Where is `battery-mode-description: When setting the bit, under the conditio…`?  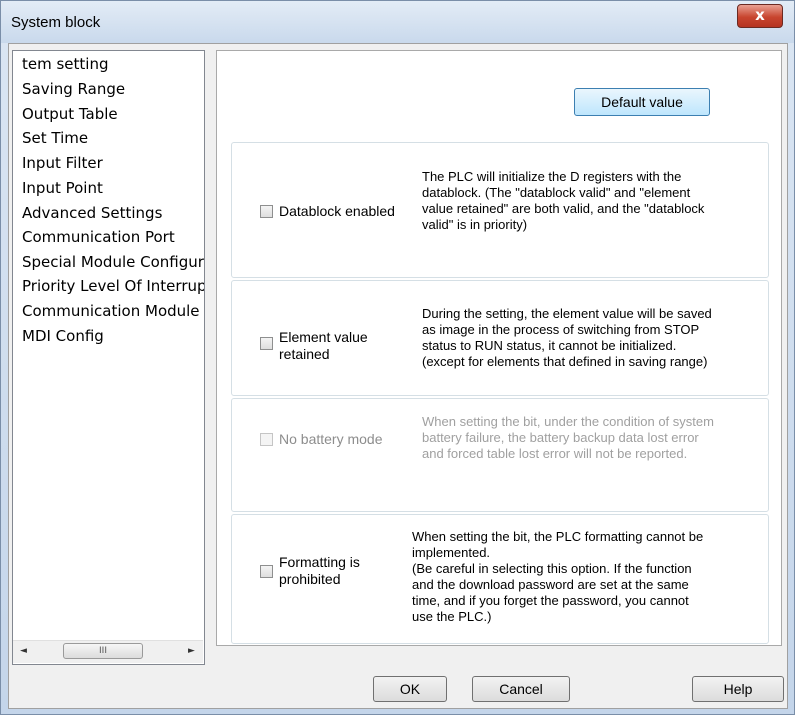 battery-mode-description: When setting the bit, under the conditio… is located at coordinates (568, 437).